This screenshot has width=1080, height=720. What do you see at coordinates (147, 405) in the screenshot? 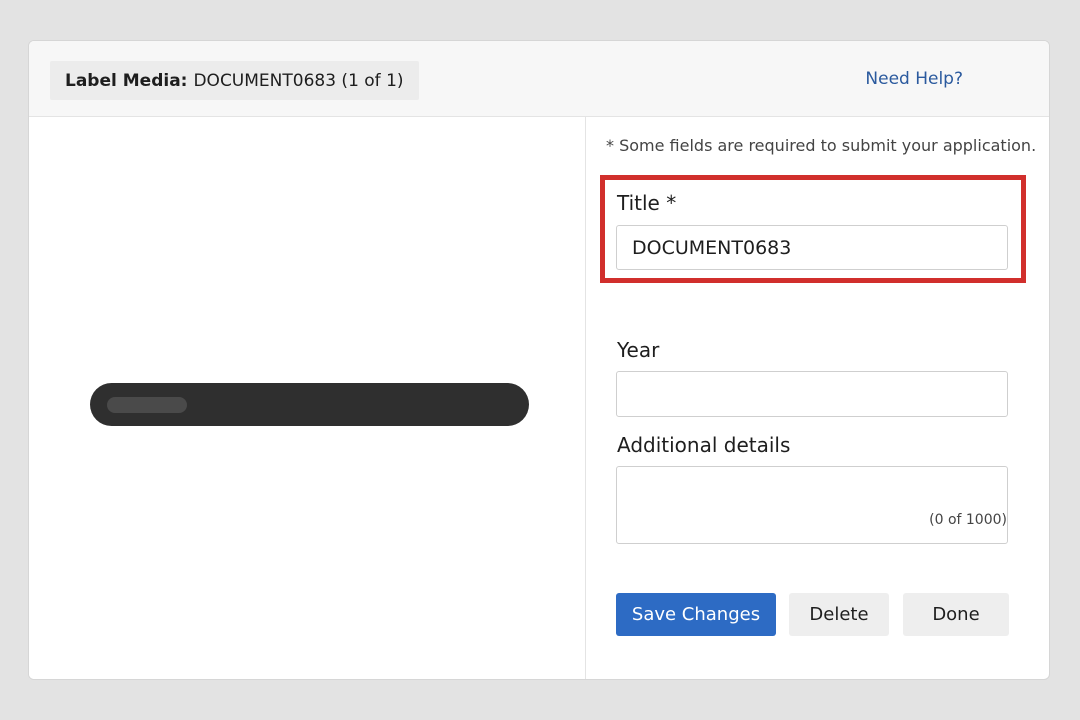
I see `media-preview-placeholder-inner` at bounding box center [147, 405].